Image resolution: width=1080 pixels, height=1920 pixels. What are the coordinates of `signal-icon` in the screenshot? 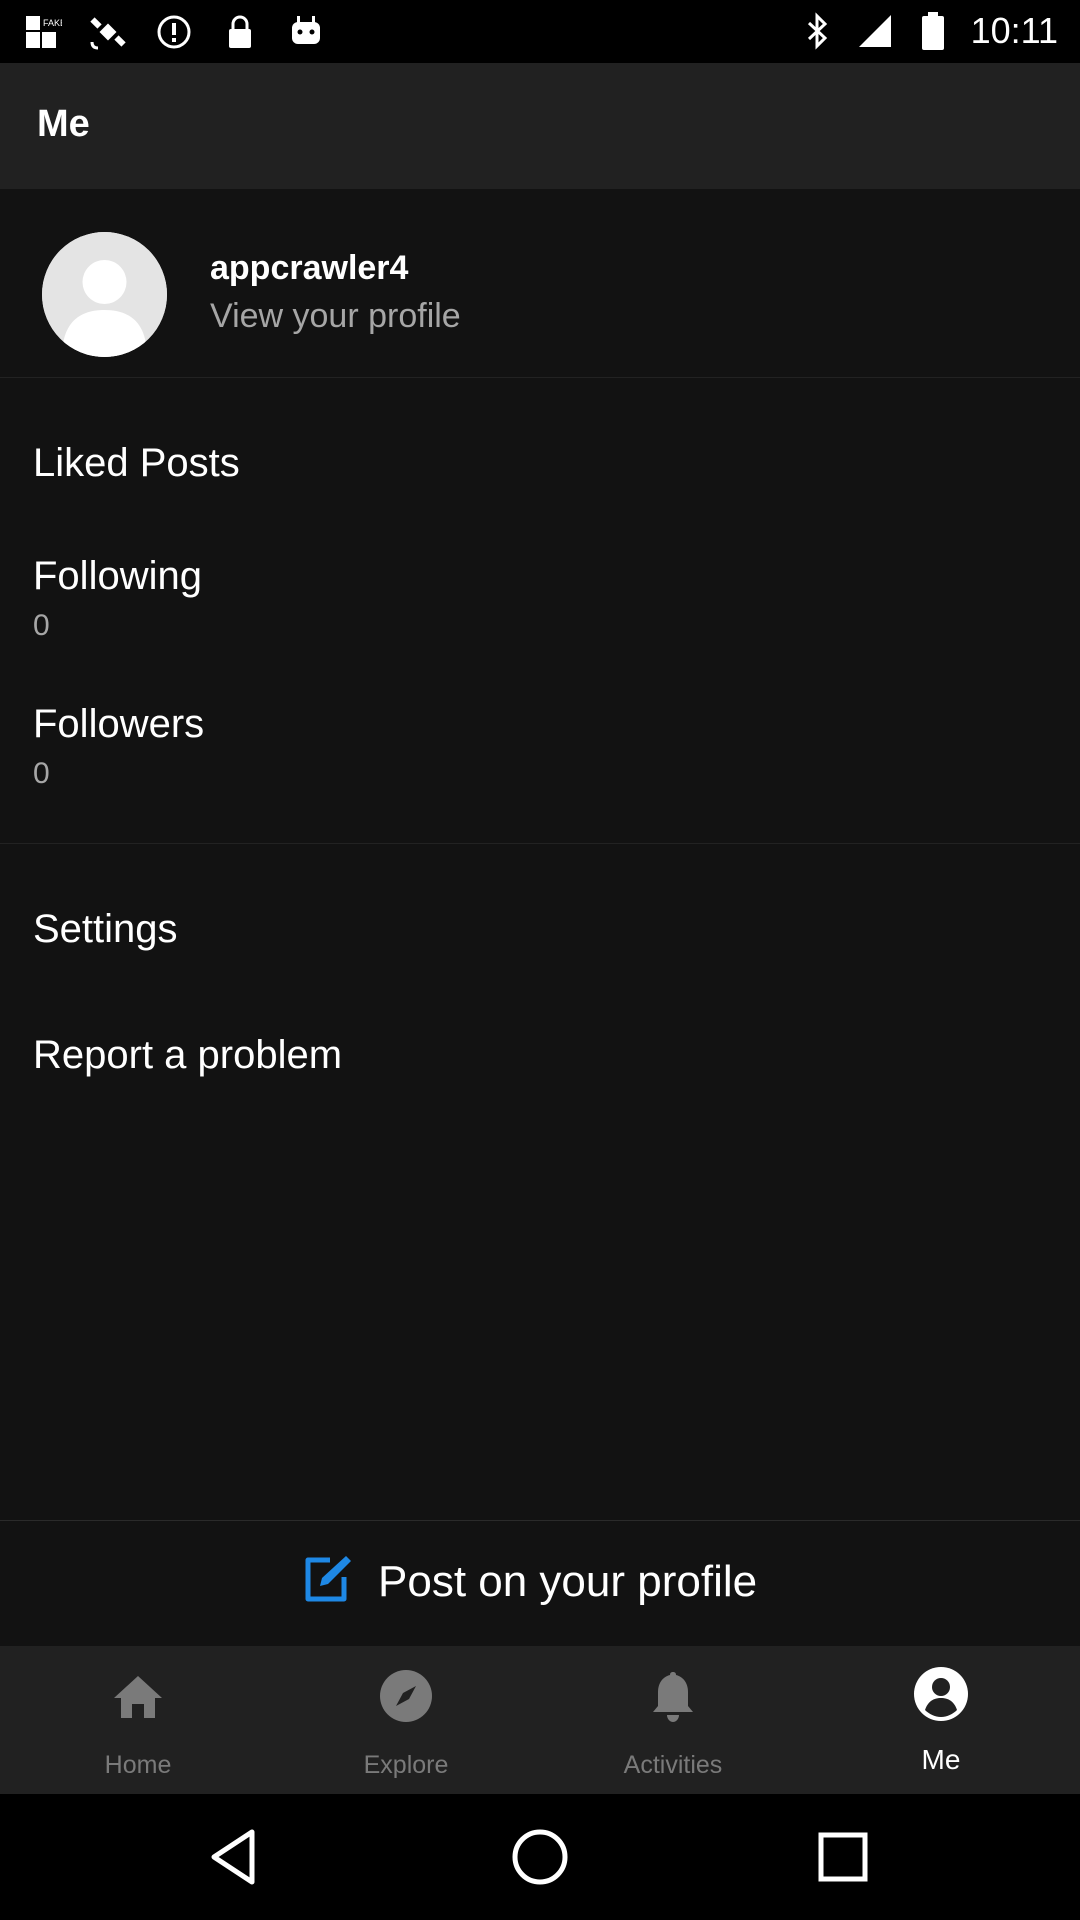 It's located at (875, 31).